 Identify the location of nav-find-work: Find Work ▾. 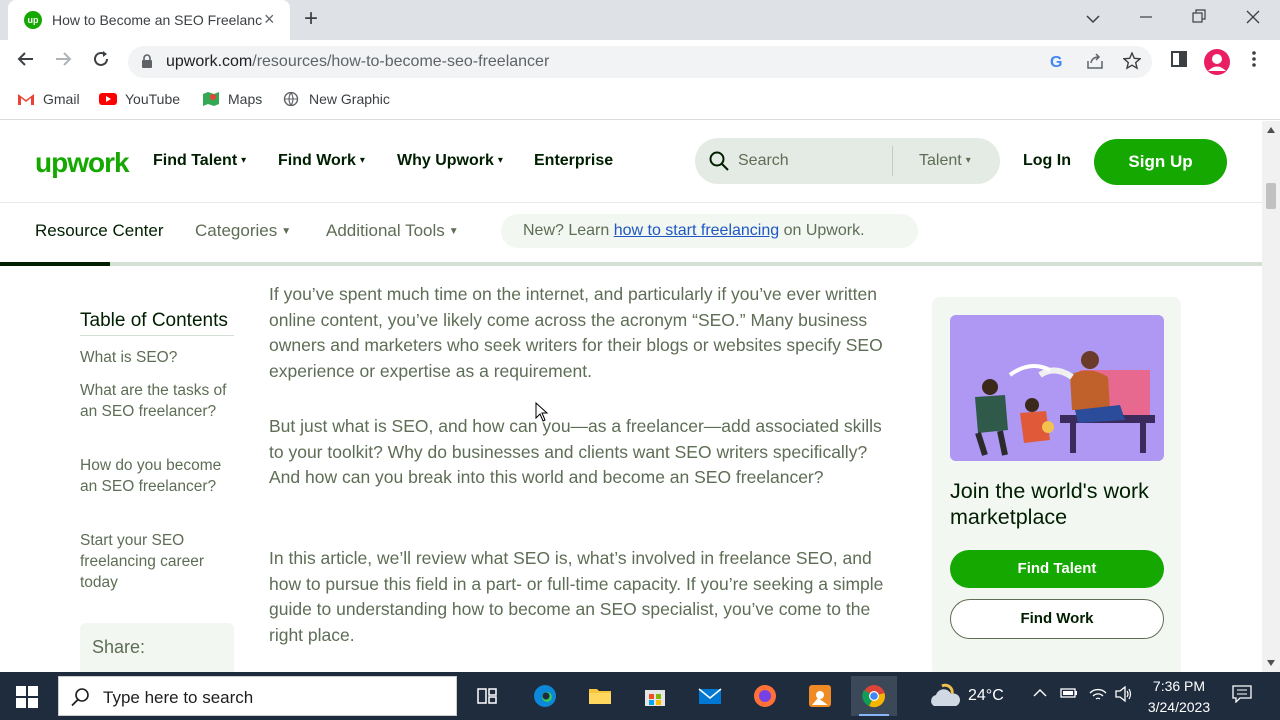
(321, 161).